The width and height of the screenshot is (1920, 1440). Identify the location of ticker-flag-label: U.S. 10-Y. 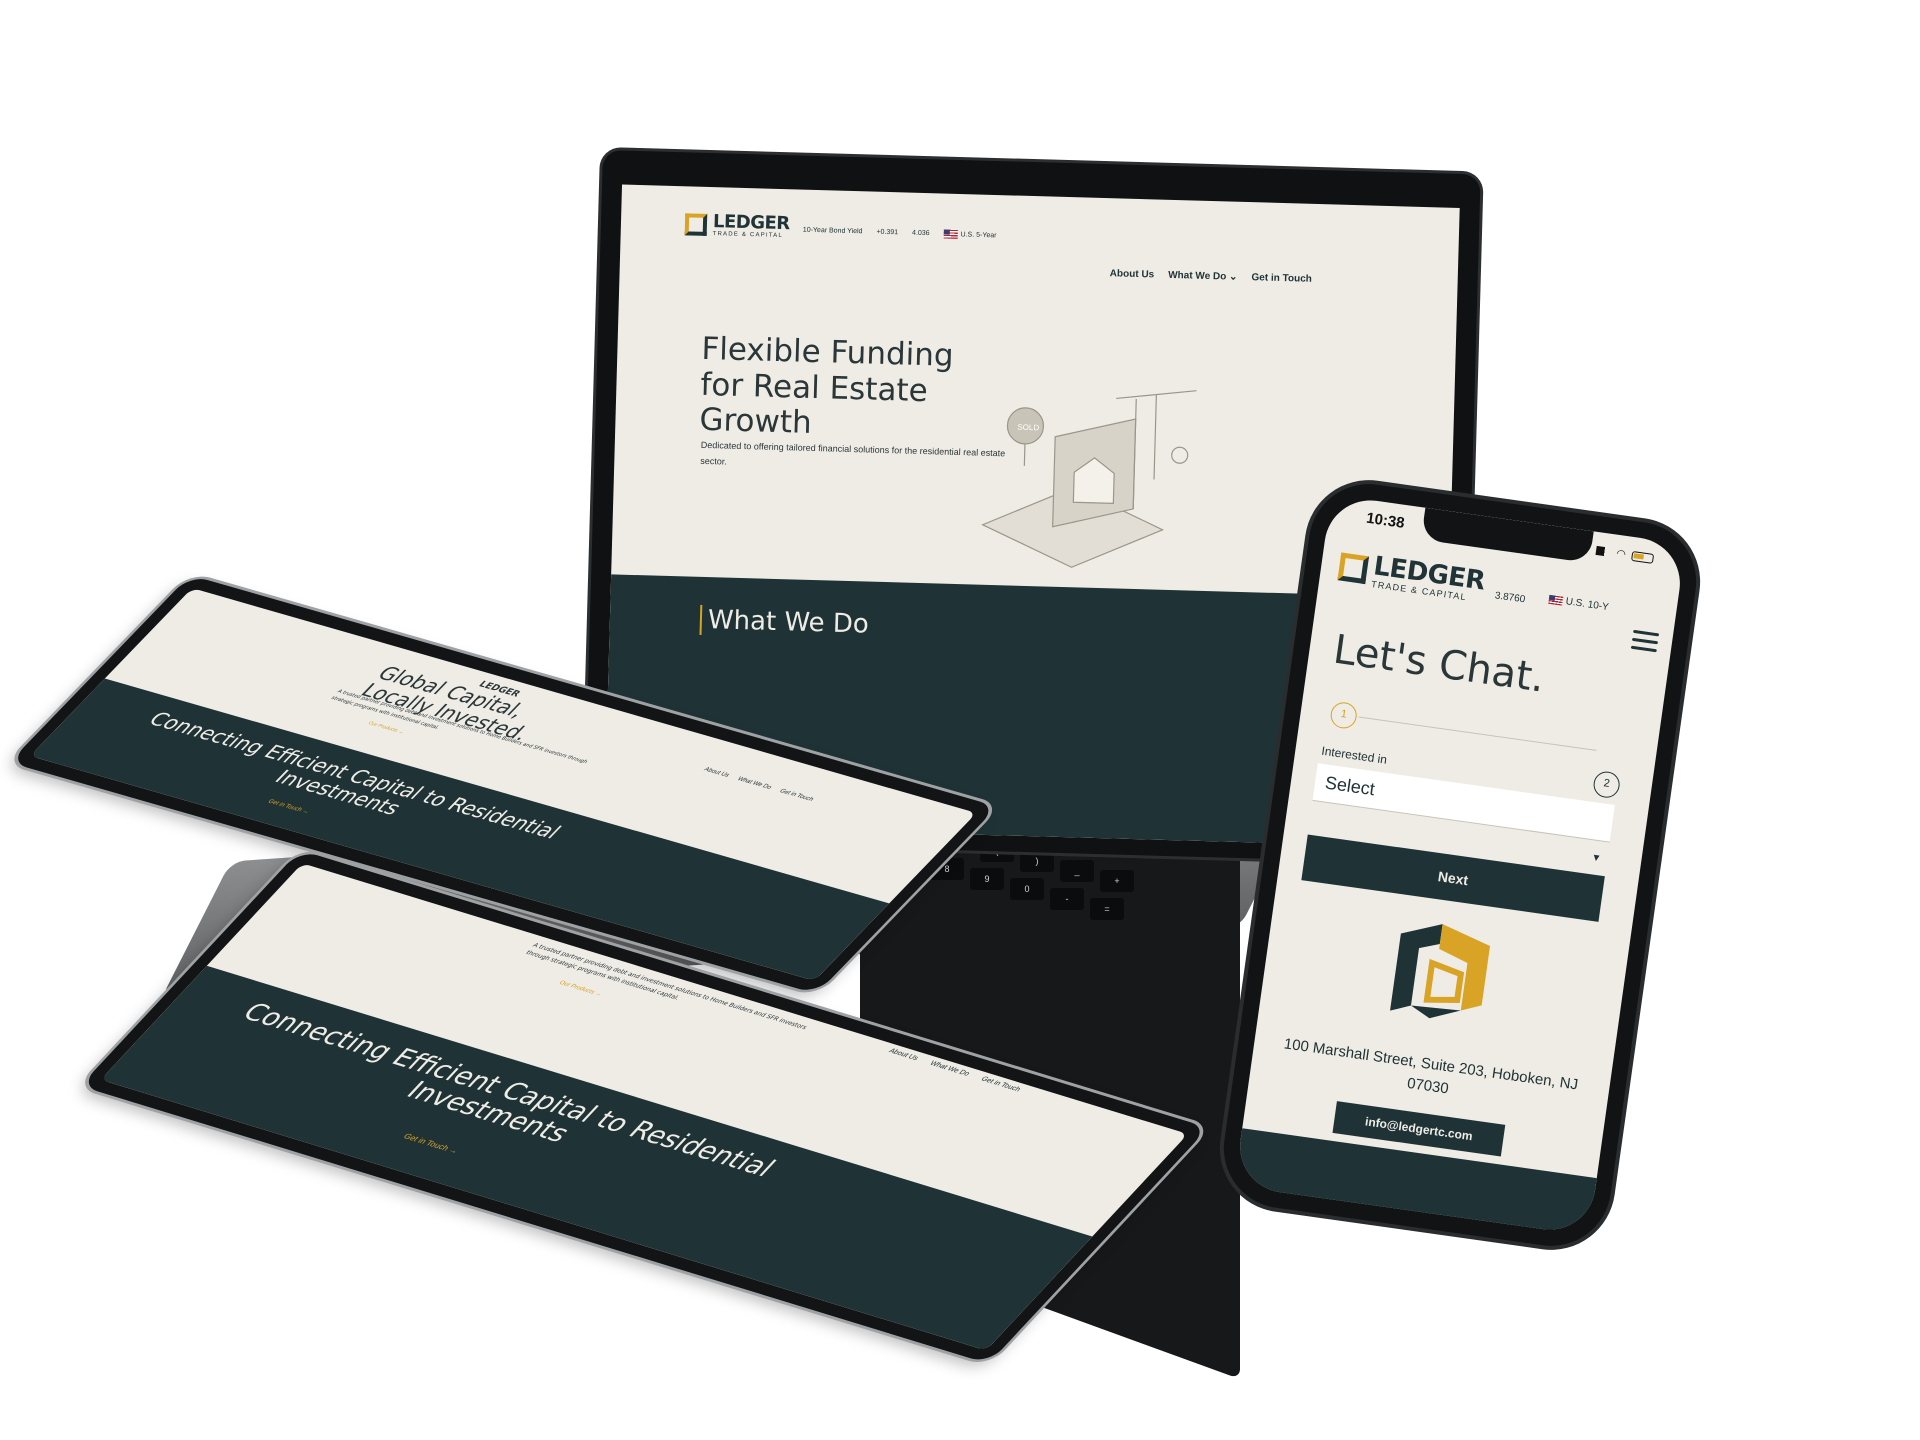
(1587, 605).